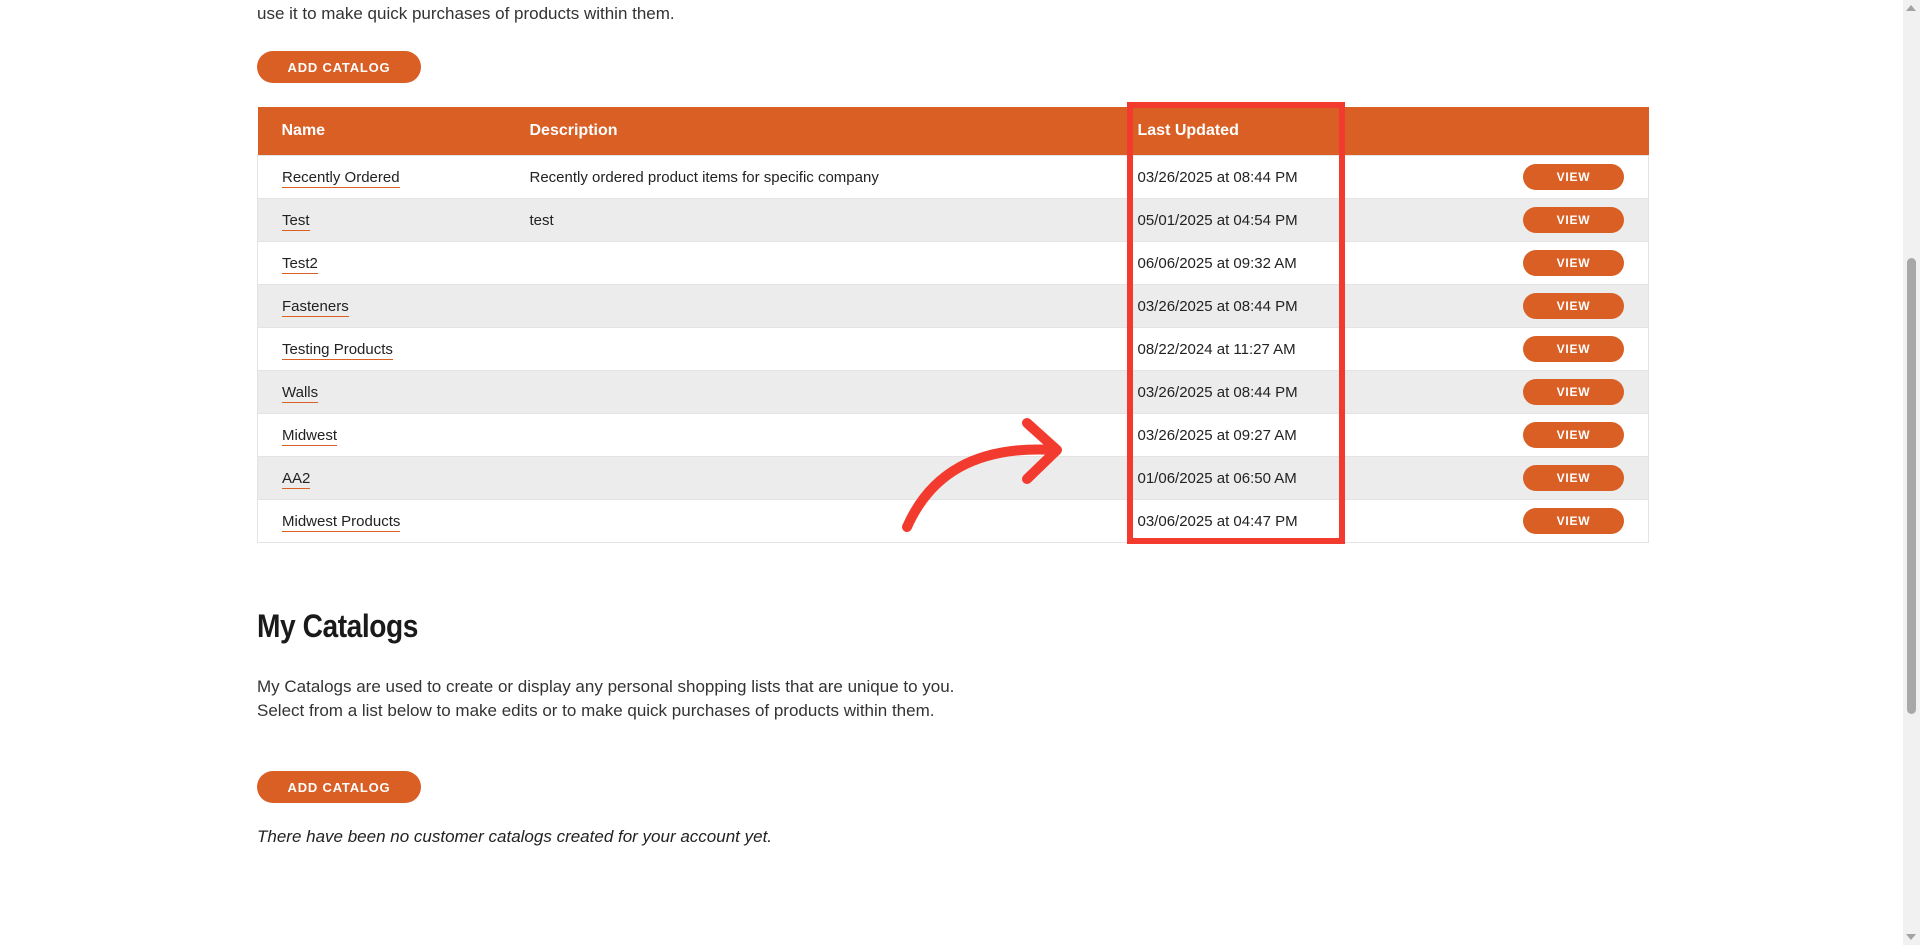 Image resolution: width=1920 pixels, height=945 pixels. I want to click on catalog-name-link: Recently Ordered, so click(341, 178).